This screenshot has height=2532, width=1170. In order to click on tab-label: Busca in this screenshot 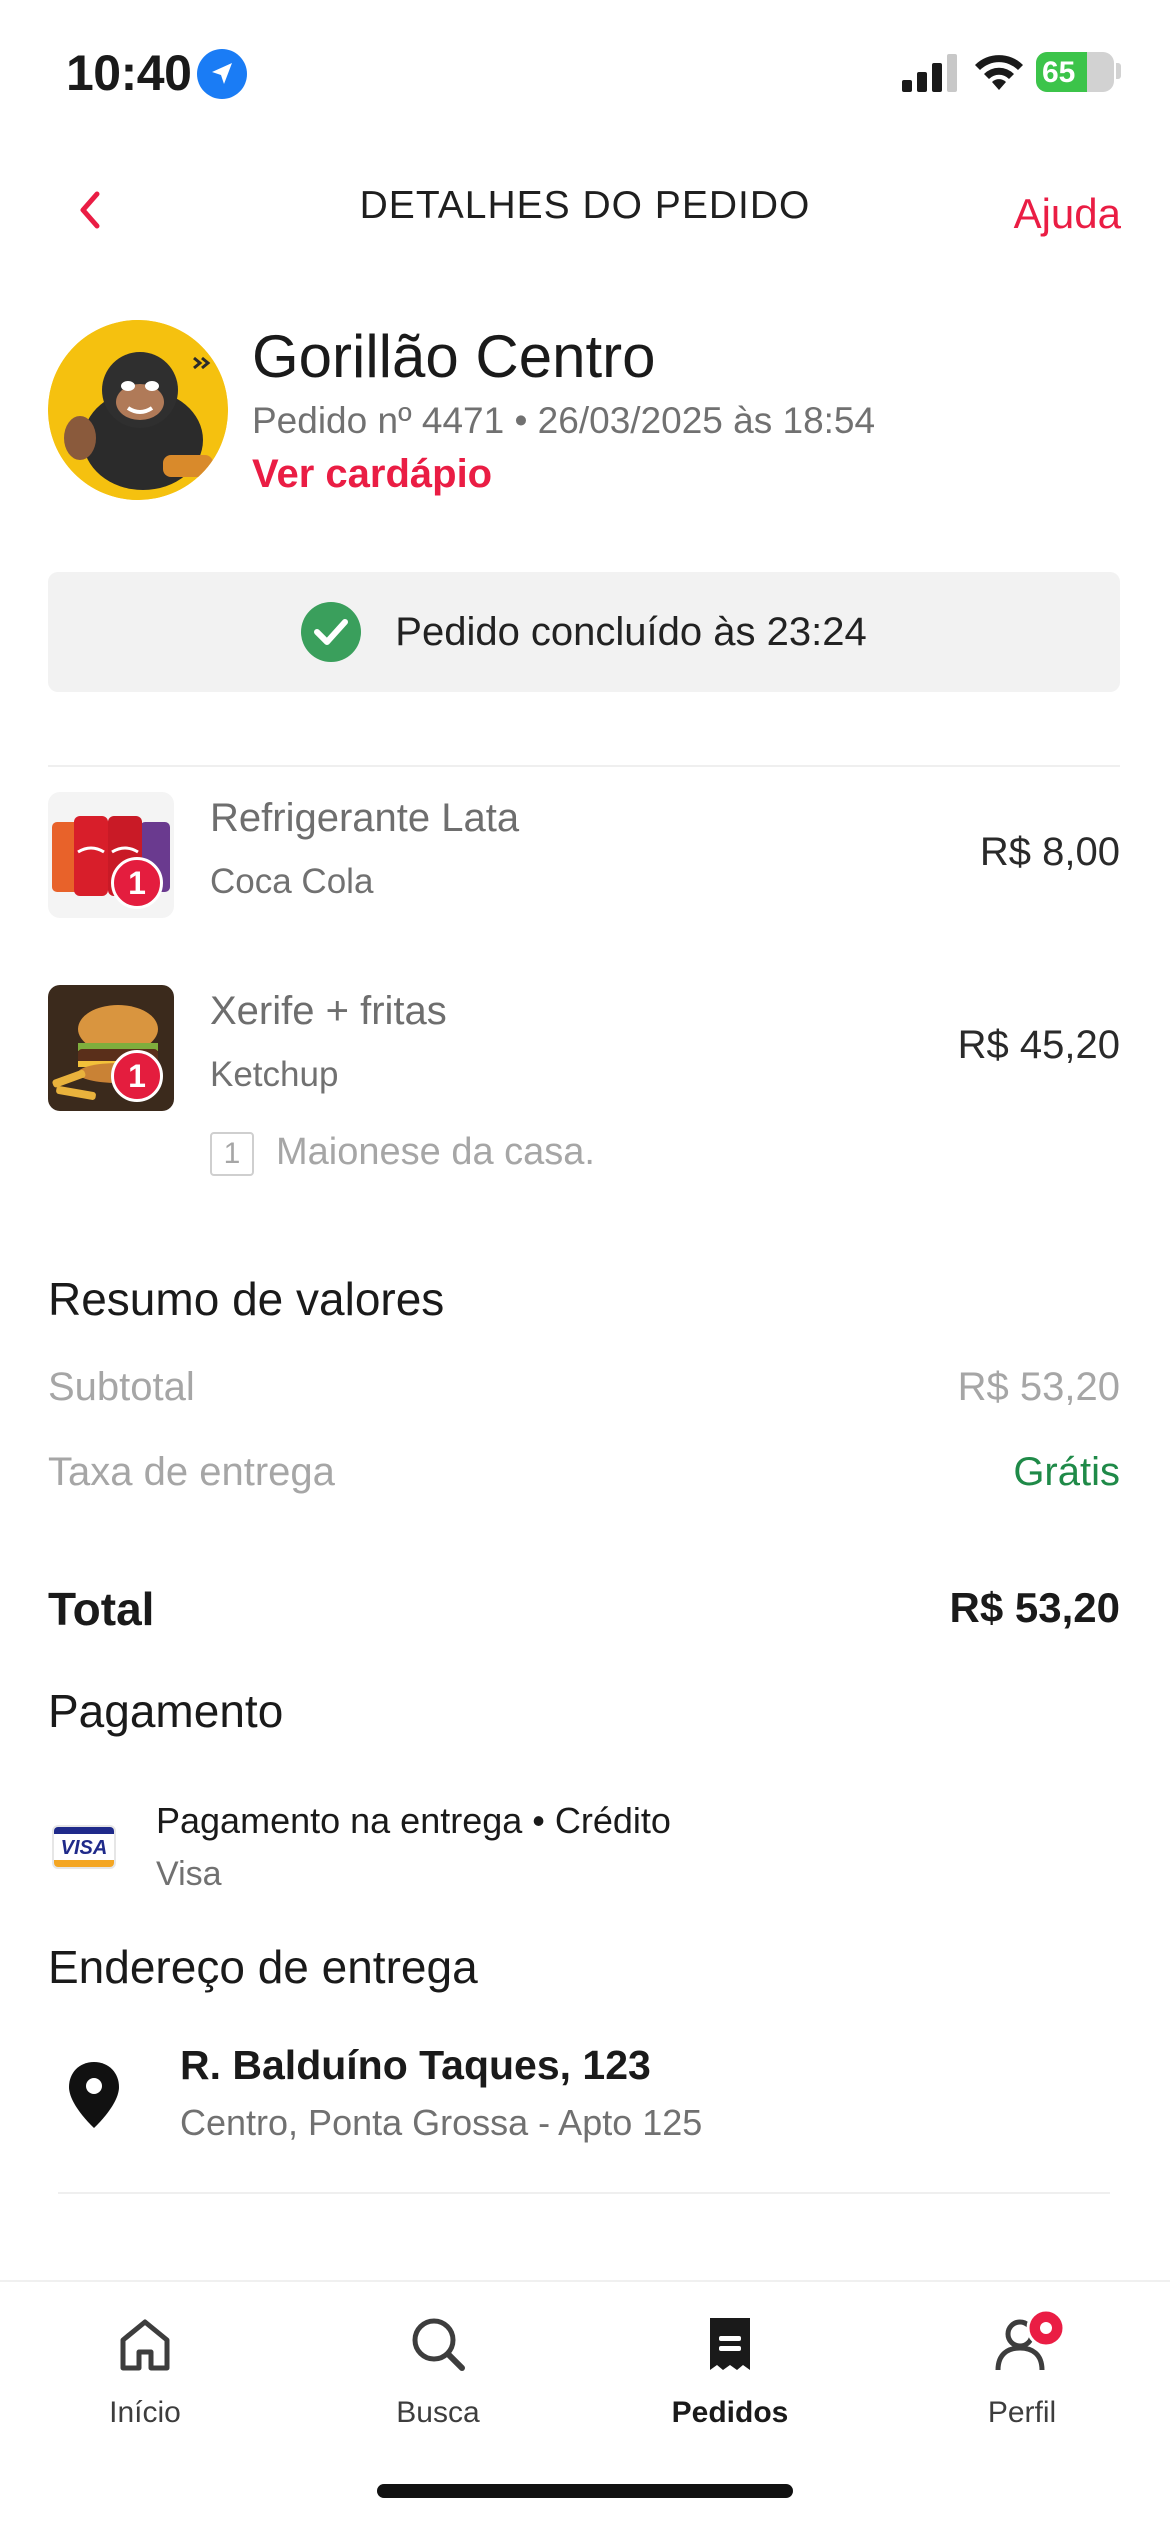, I will do `click(438, 2412)`.